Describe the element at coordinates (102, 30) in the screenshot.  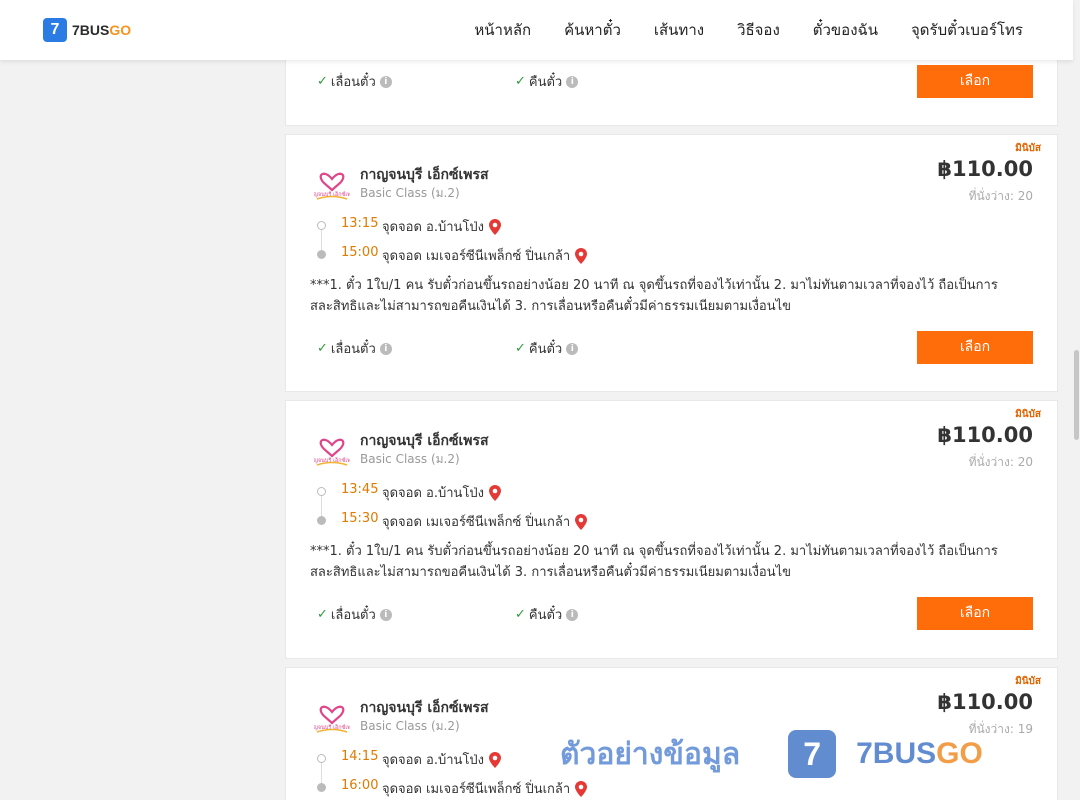
I see `logo-text: 7BUSGO` at that location.